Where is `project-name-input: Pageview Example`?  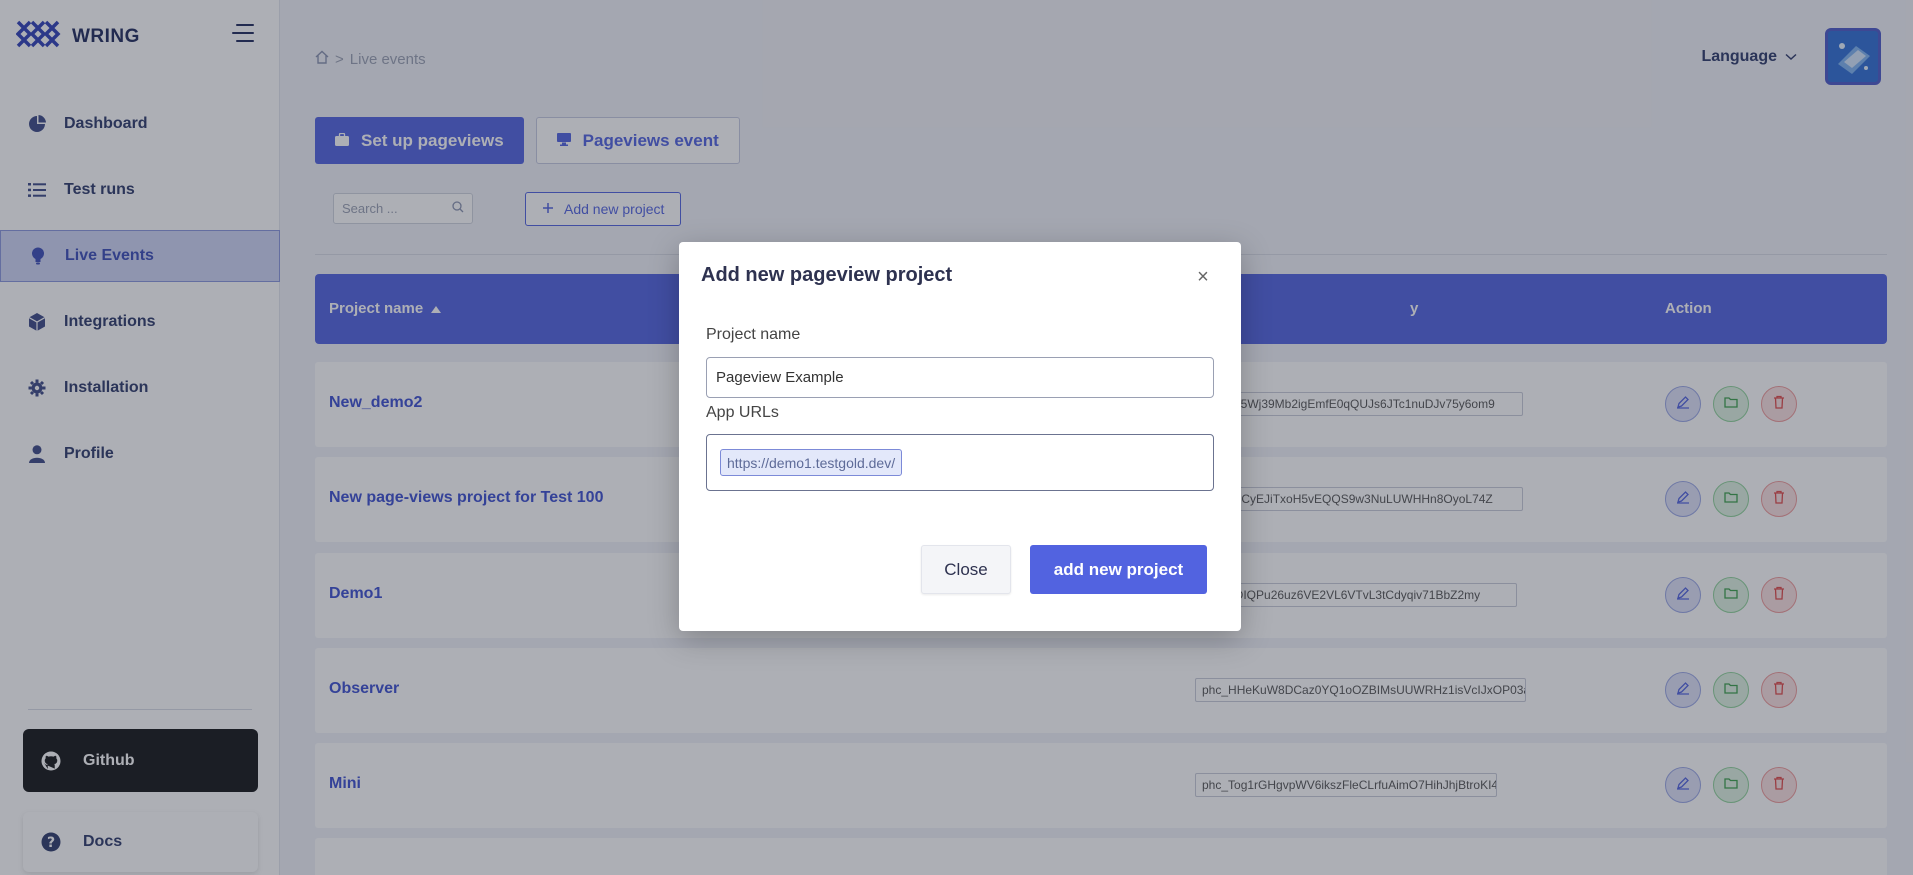 project-name-input: Pageview Example is located at coordinates (960, 377).